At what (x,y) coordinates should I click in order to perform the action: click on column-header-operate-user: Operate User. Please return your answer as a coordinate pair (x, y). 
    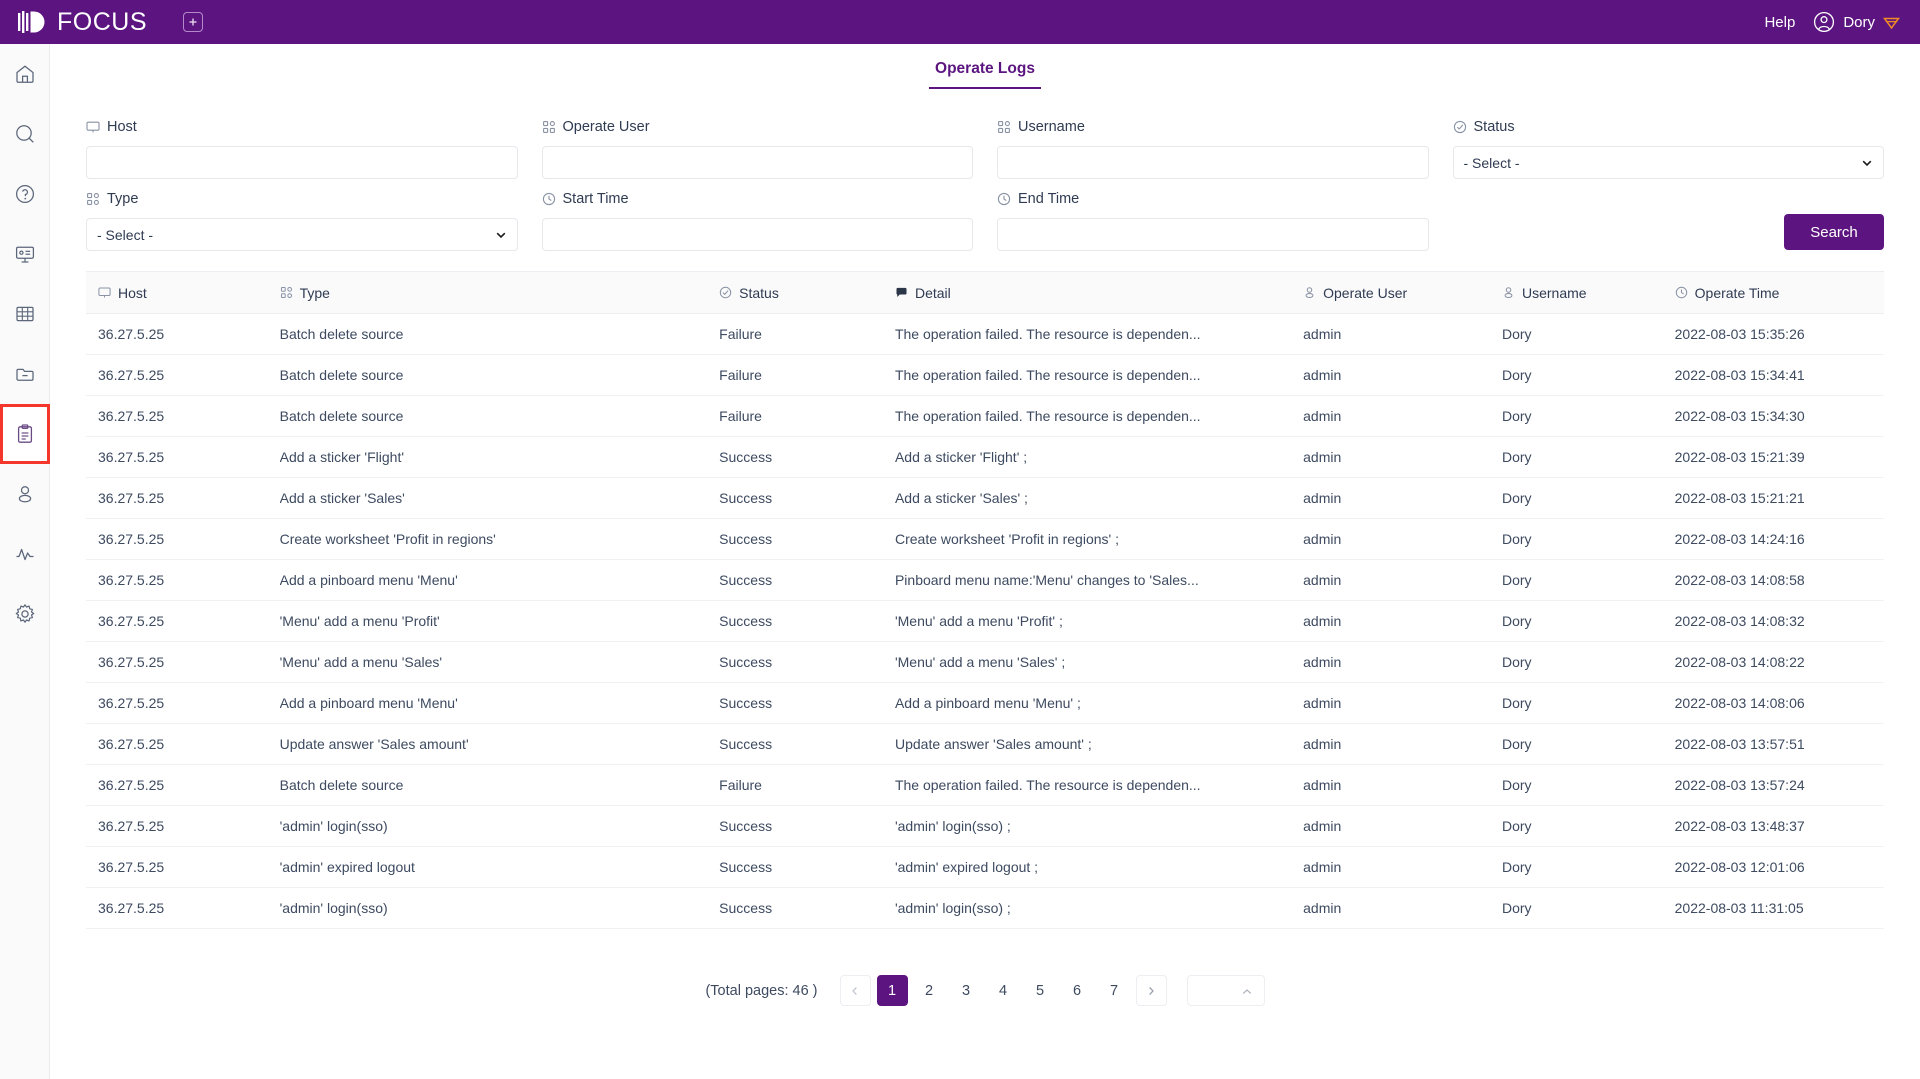
    Looking at the image, I should click on (1402, 292).